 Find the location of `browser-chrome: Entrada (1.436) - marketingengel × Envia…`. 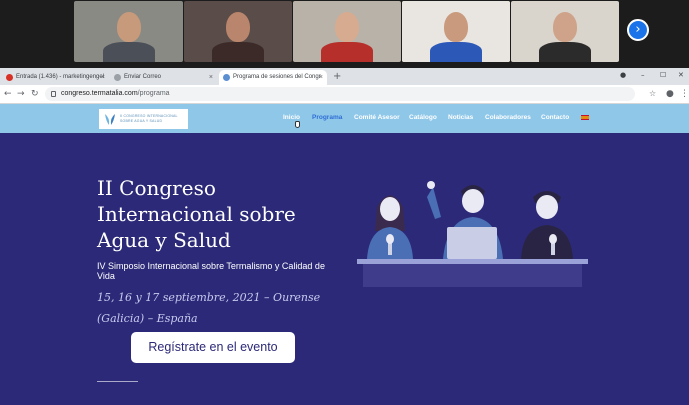

browser-chrome: Entrada (1.436) - marketingengel × Envia… is located at coordinates (344, 86).